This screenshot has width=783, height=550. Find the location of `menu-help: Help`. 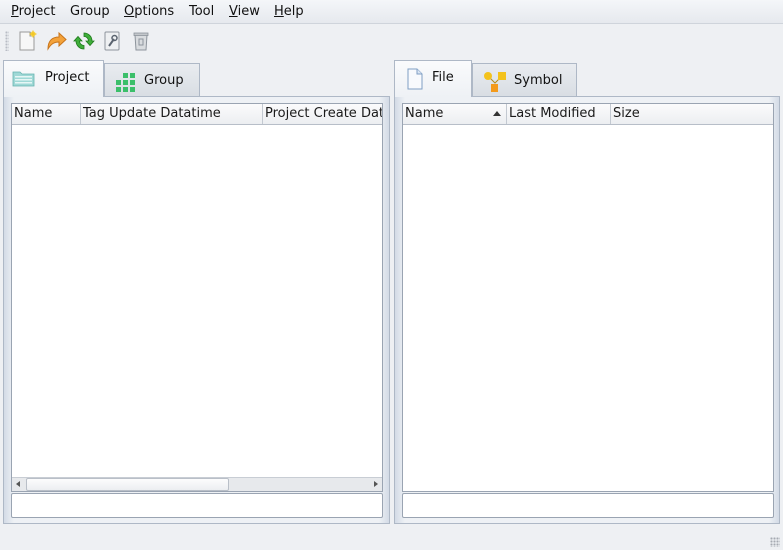

menu-help: Help is located at coordinates (289, 12).